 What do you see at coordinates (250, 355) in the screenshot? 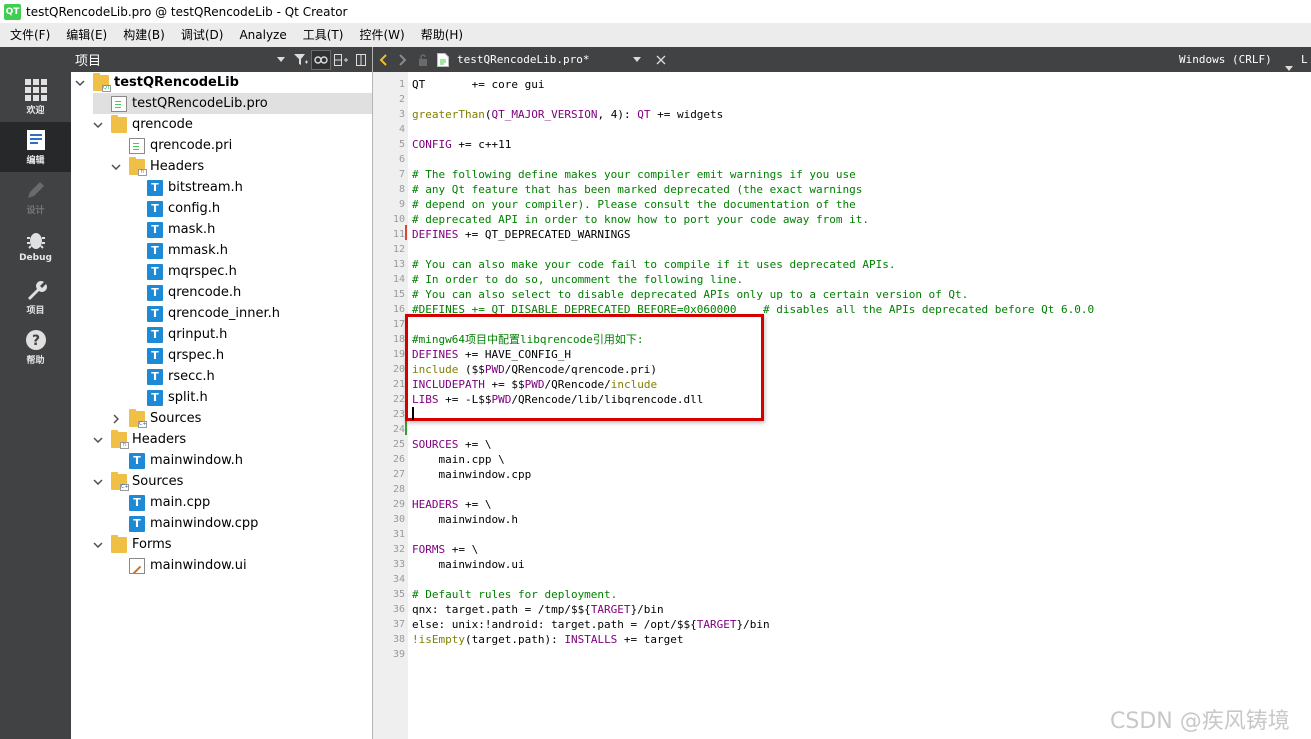
I see `tree-item: Tqrspec.h` at bounding box center [250, 355].